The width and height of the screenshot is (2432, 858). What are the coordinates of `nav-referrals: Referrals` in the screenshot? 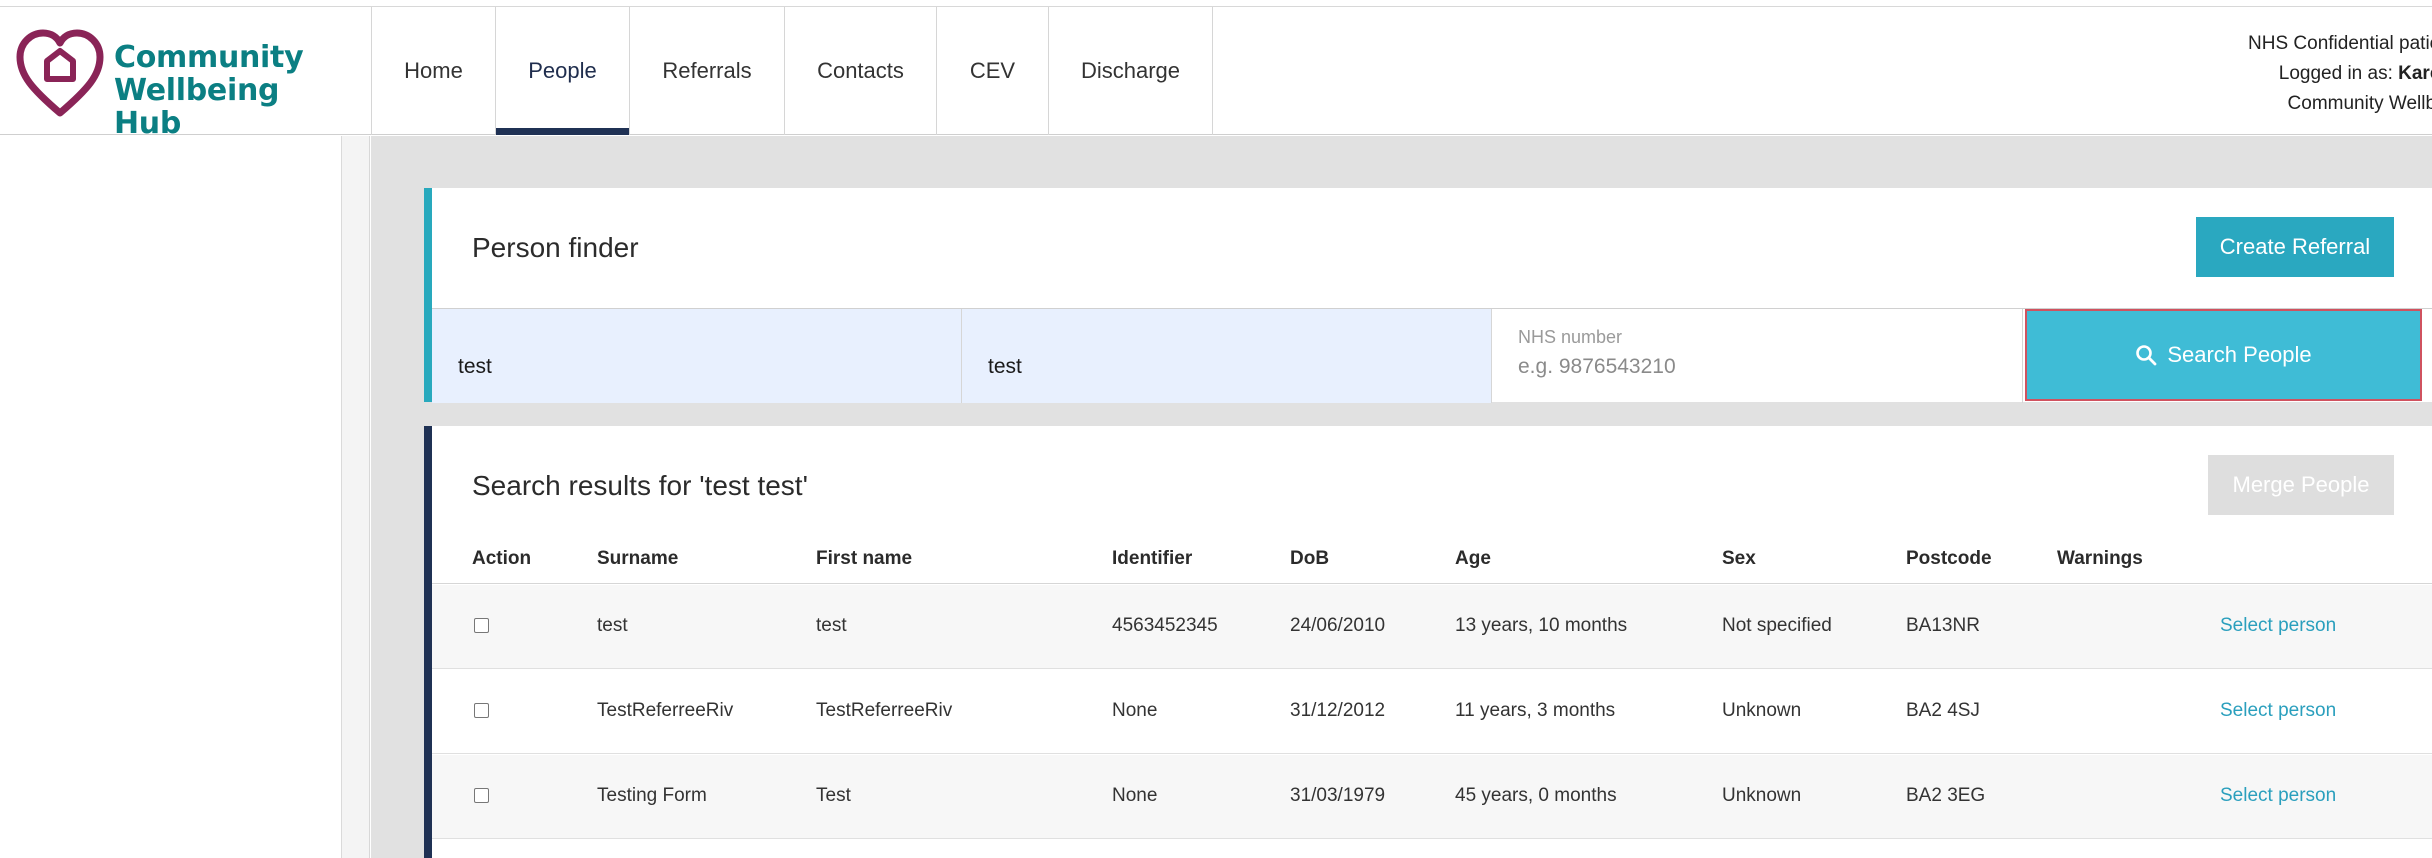 It's located at (707, 71).